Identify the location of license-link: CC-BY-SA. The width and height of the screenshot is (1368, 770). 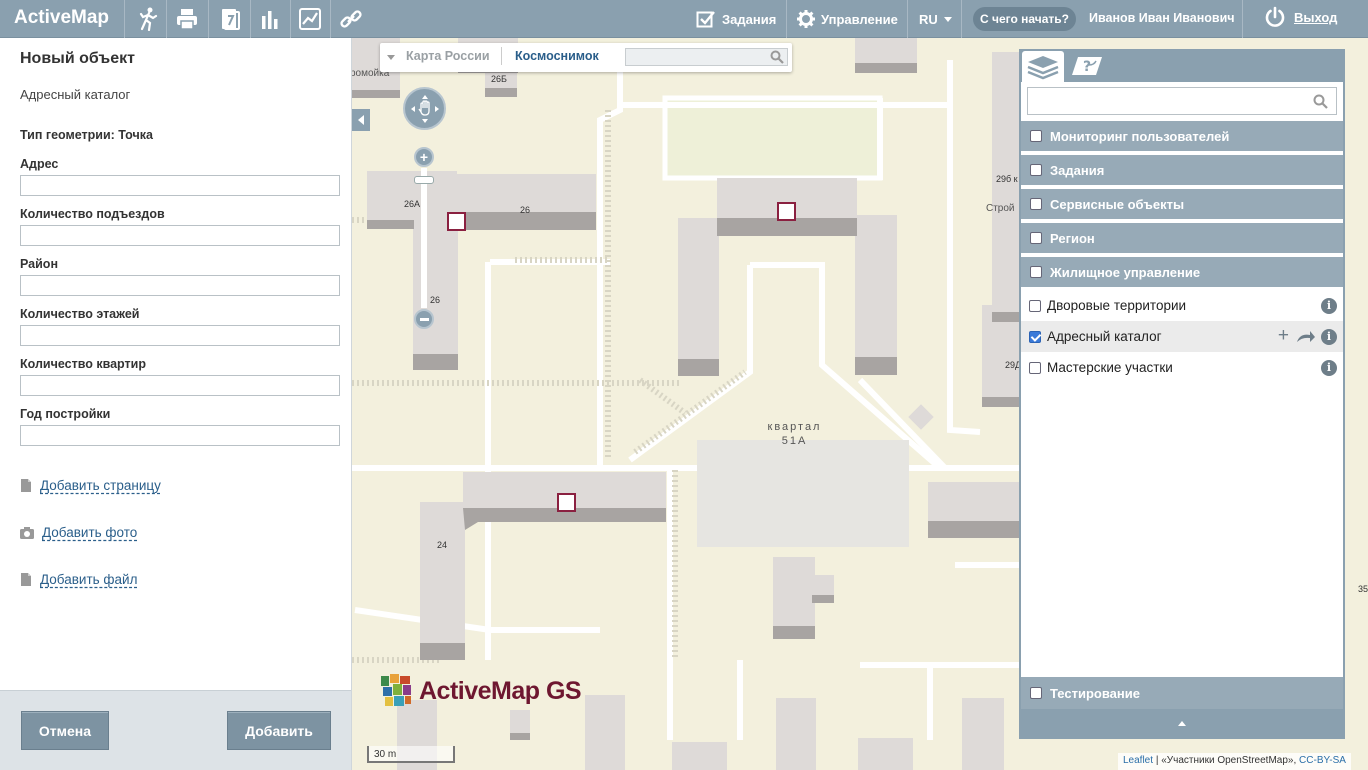
(1322, 760).